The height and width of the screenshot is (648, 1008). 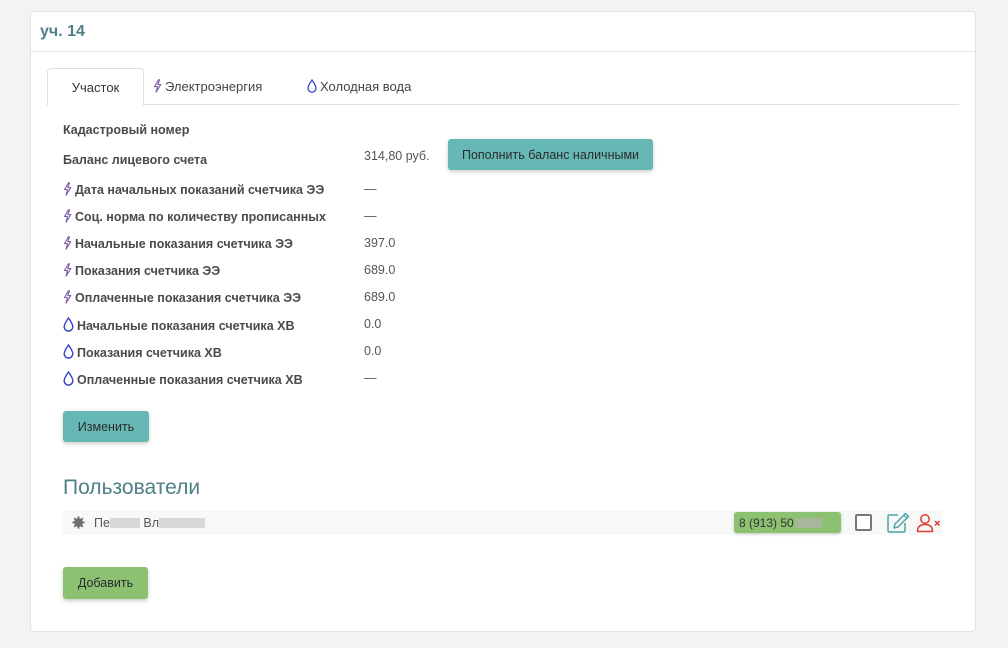 What do you see at coordinates (503, 32) in the screenshot?
I see `card-header: уч. 14` at bounding box center [503, 32].